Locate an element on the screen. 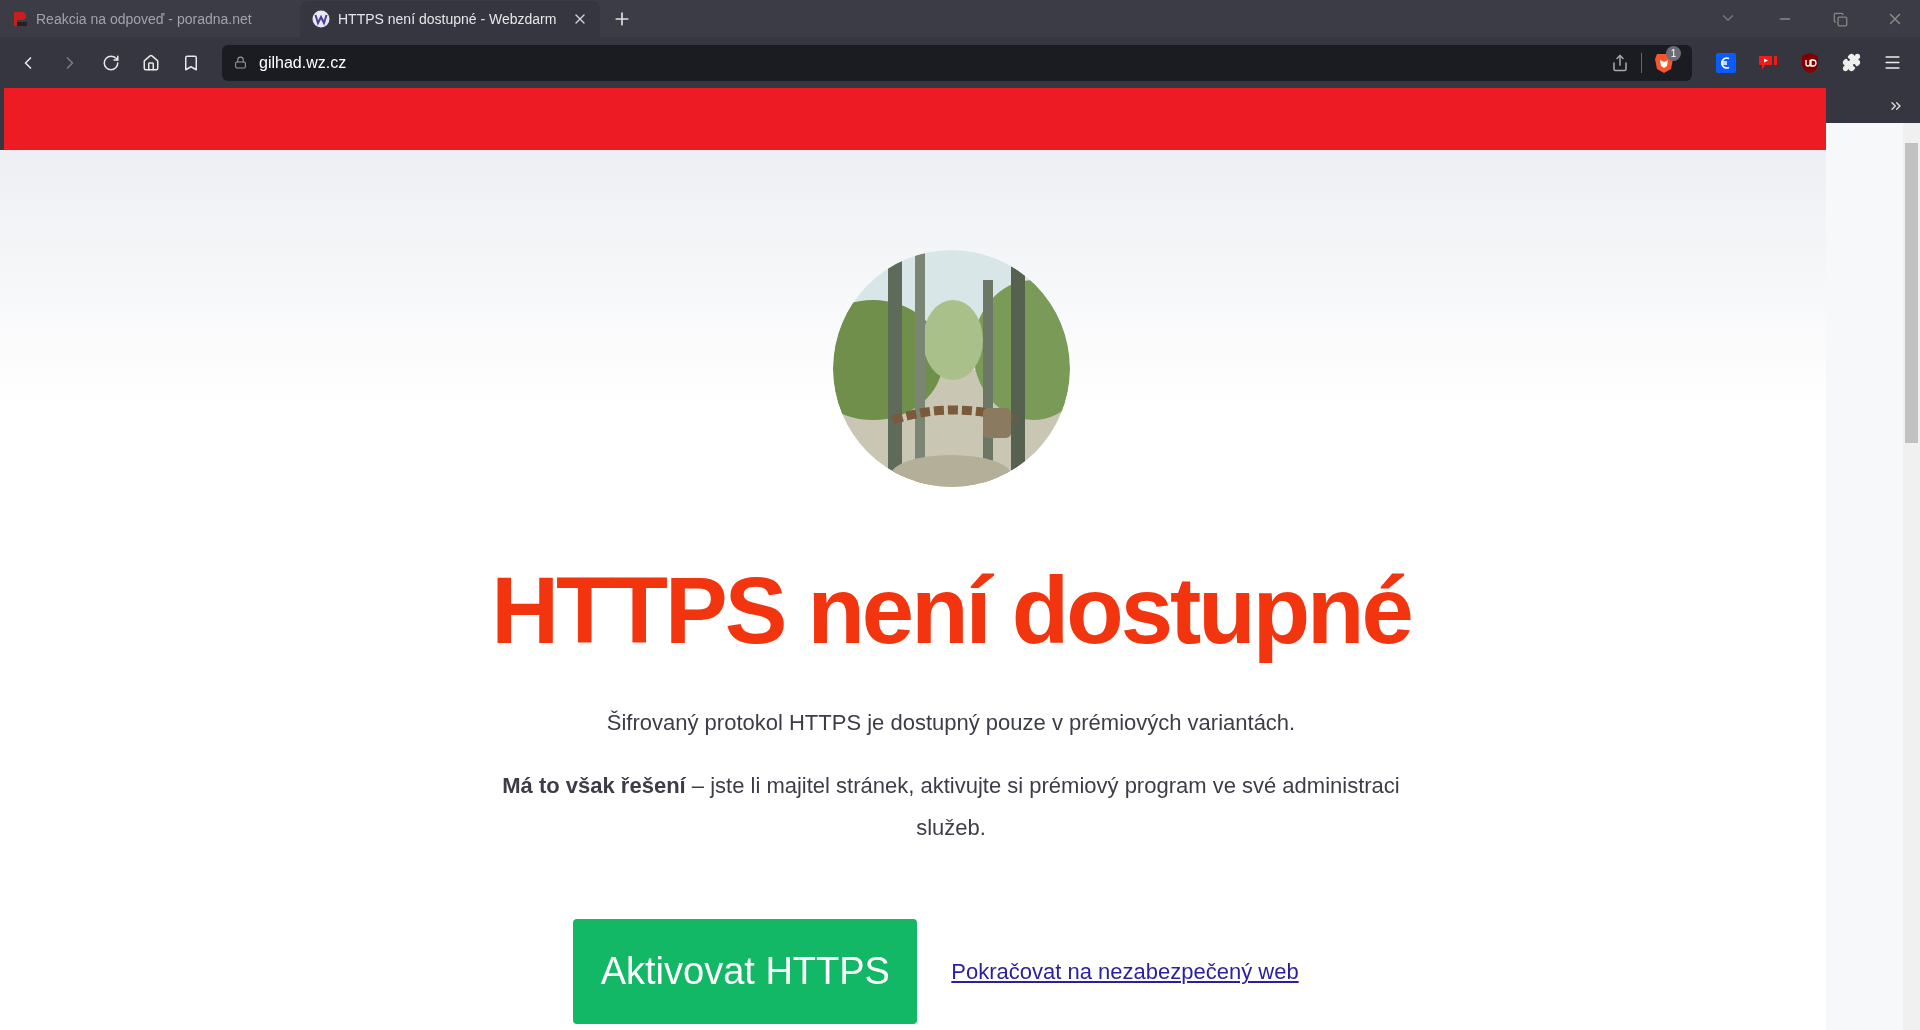 Image resolution: width=1920 pixels, height=1030 pixels. home-icon is located at coordinates (151, 62).